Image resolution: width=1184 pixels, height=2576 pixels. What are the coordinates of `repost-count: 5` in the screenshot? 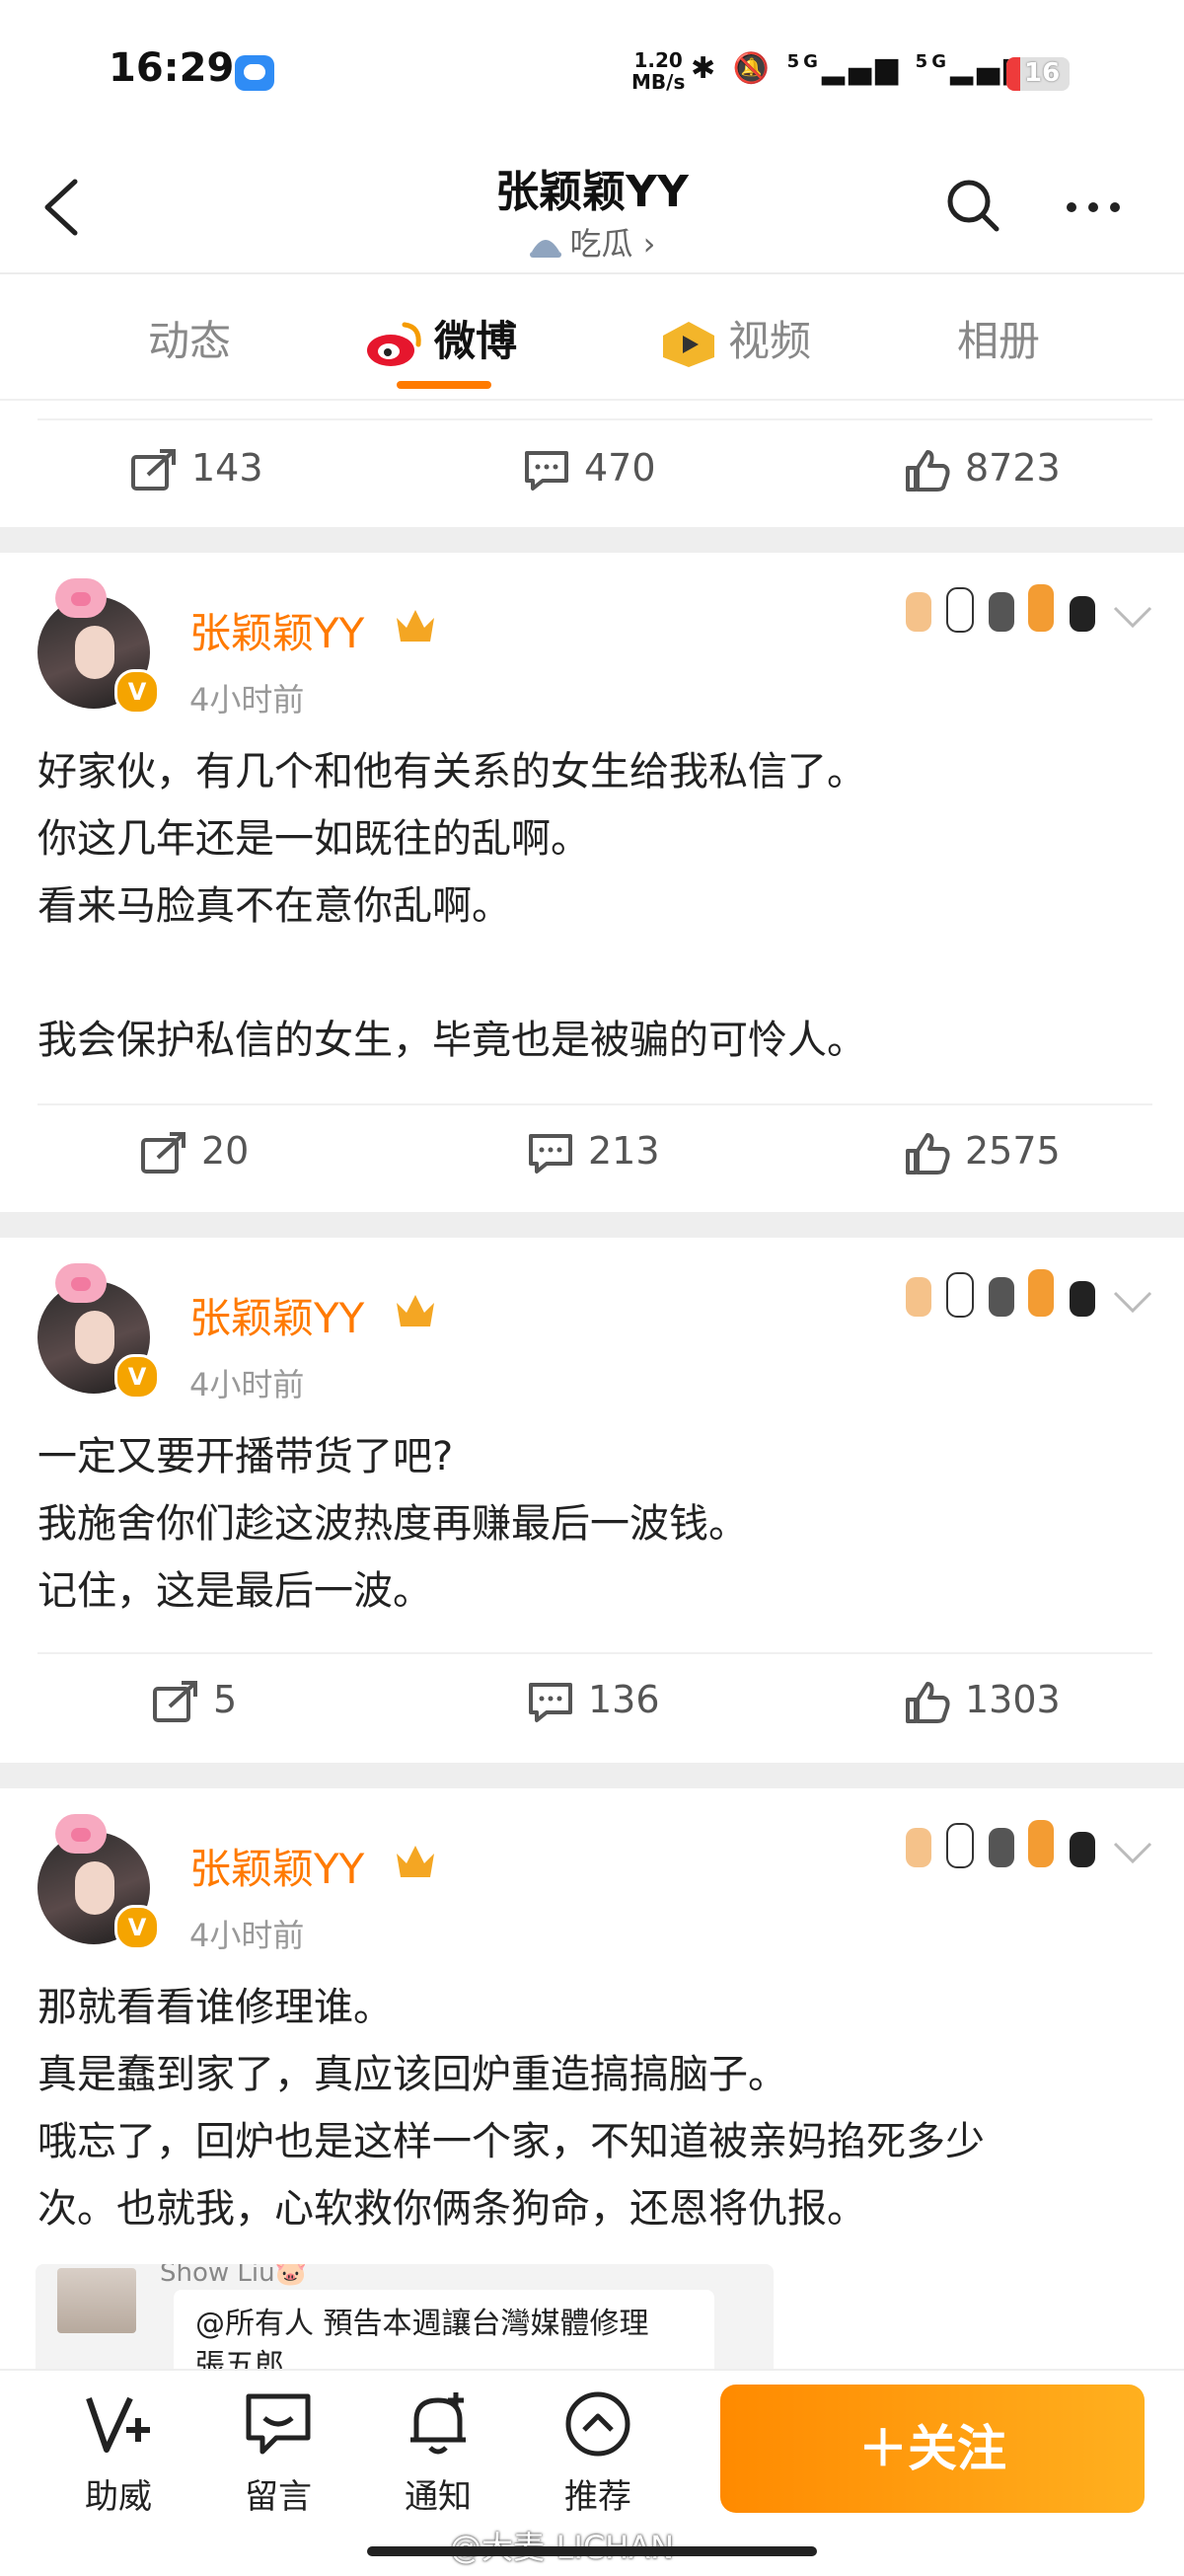 It's located at (226, 1699).